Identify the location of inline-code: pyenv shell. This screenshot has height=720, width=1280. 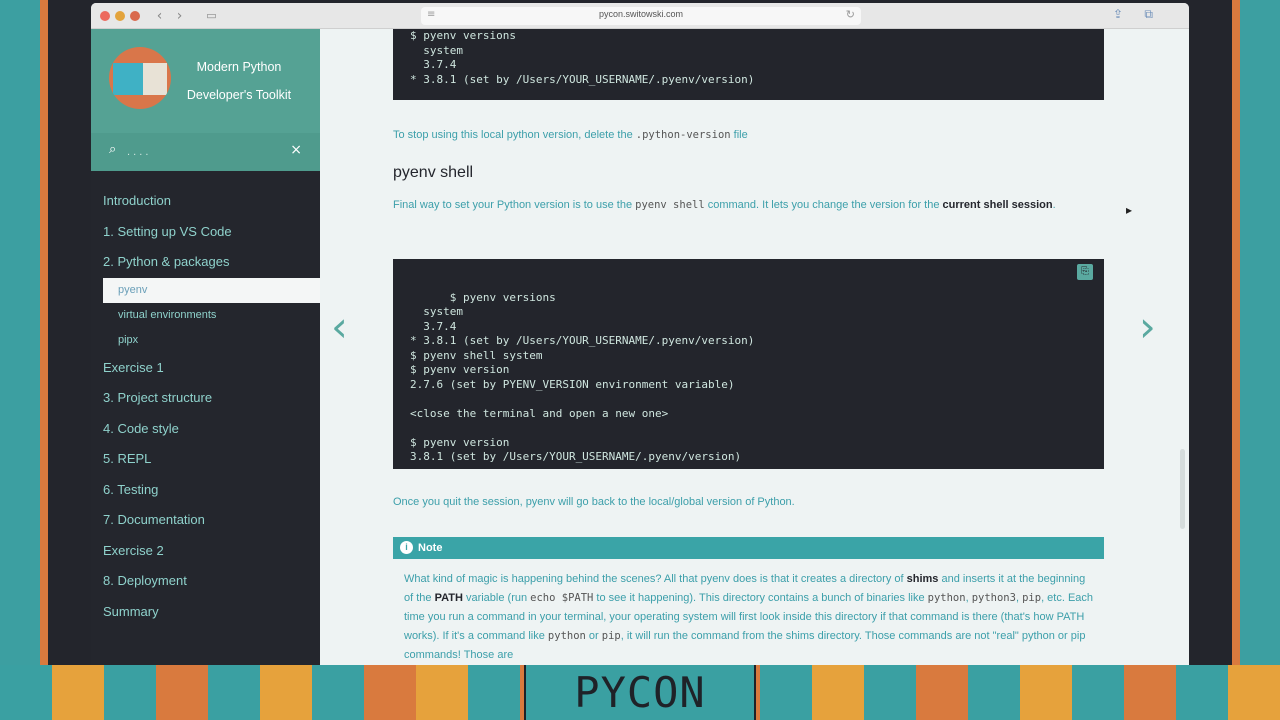
(670, 205).